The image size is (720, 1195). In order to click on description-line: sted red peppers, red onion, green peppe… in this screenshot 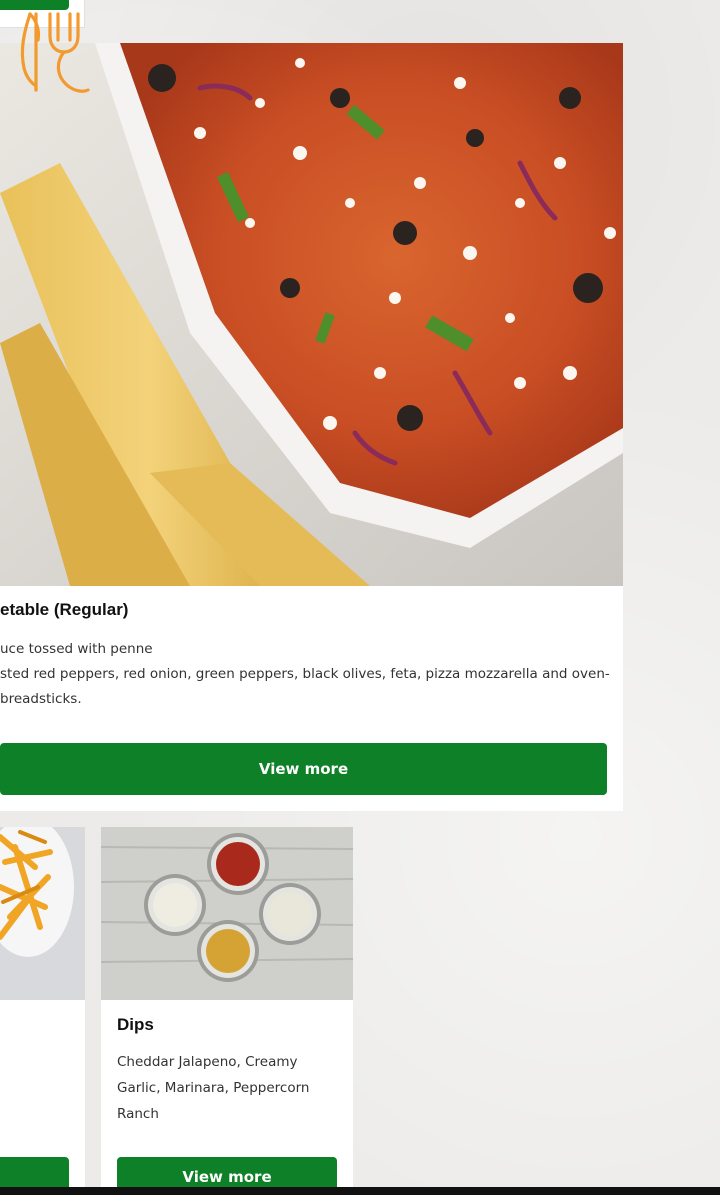, I will do `click(305, 674)`.